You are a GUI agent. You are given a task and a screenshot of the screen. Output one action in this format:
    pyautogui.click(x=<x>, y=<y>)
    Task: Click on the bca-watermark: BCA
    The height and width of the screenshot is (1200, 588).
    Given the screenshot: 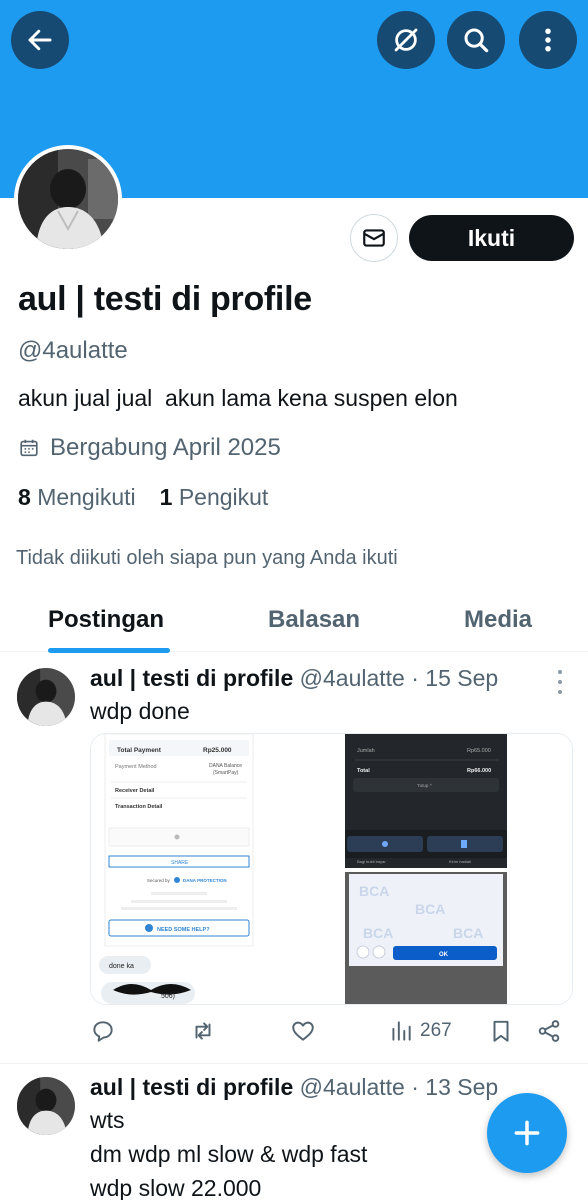 What is the action you would take?
    pyautogui.click(x=374, y=891)
    